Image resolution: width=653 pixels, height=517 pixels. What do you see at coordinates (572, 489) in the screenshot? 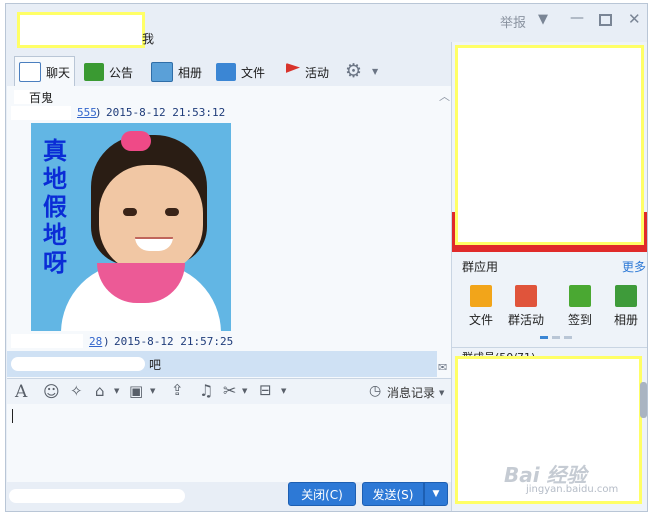
I see `watermark-url: jingyan.baidu.com` at bounding box center [572, 489].